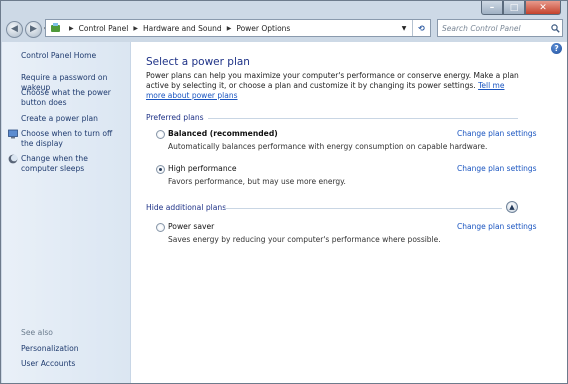 The width and height of the screenshot is (568, 384). Describe the element at coordinates (182, 28) in the screenshot. I see `breadcrumb-hardware-and-sound: Hardware and Sound` at that location.